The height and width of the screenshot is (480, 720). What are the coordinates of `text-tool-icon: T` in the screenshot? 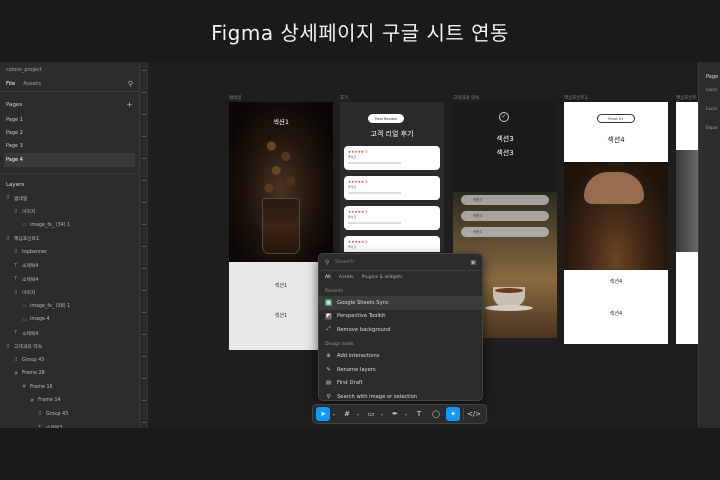 It's located at (419, 414).